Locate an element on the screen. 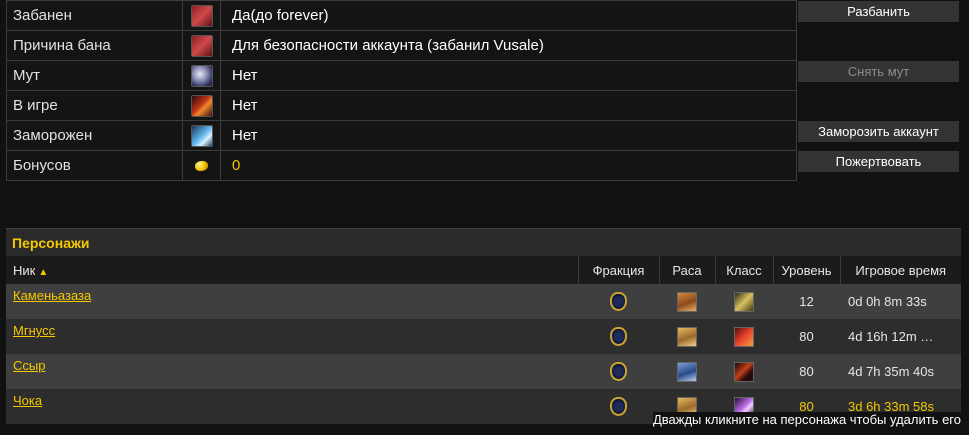 The height and width of the screenshot is (435, 969). column-header-played-time: Игровое время is located at coordinates (900, 270).